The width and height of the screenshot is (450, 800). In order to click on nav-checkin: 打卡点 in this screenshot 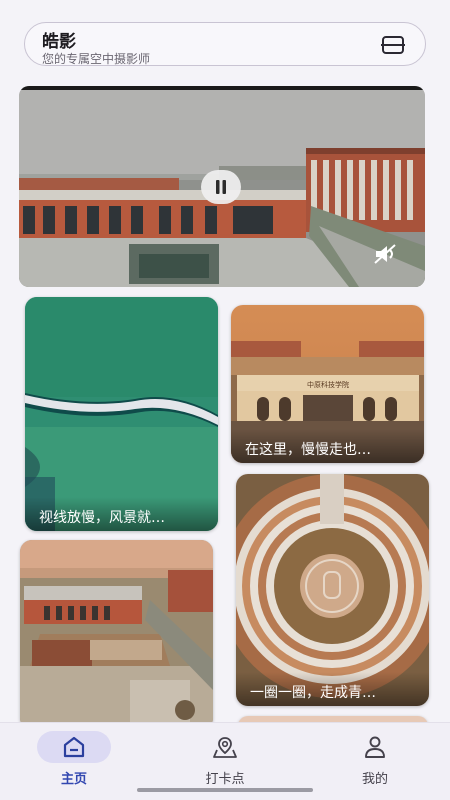, I will do `click(225, 760)`.